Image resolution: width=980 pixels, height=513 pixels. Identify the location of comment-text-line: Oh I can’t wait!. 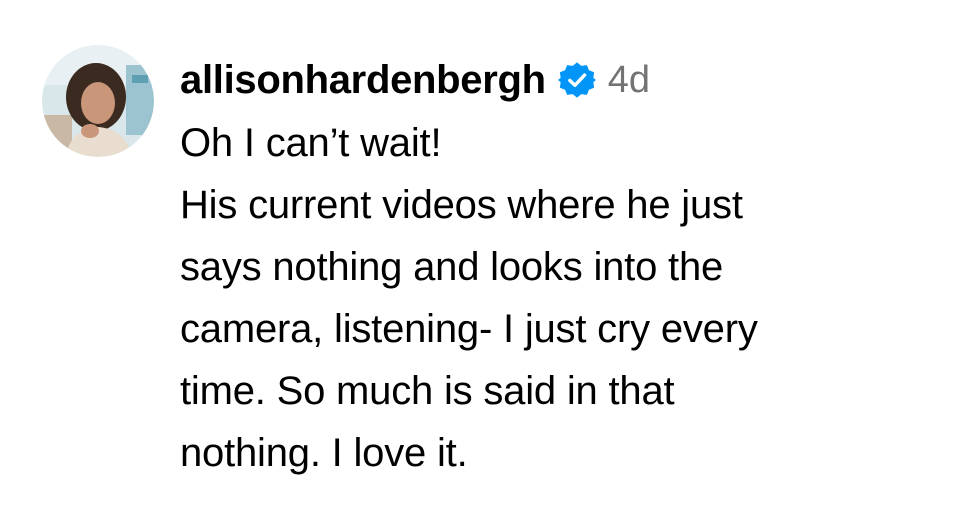
(311, 143).